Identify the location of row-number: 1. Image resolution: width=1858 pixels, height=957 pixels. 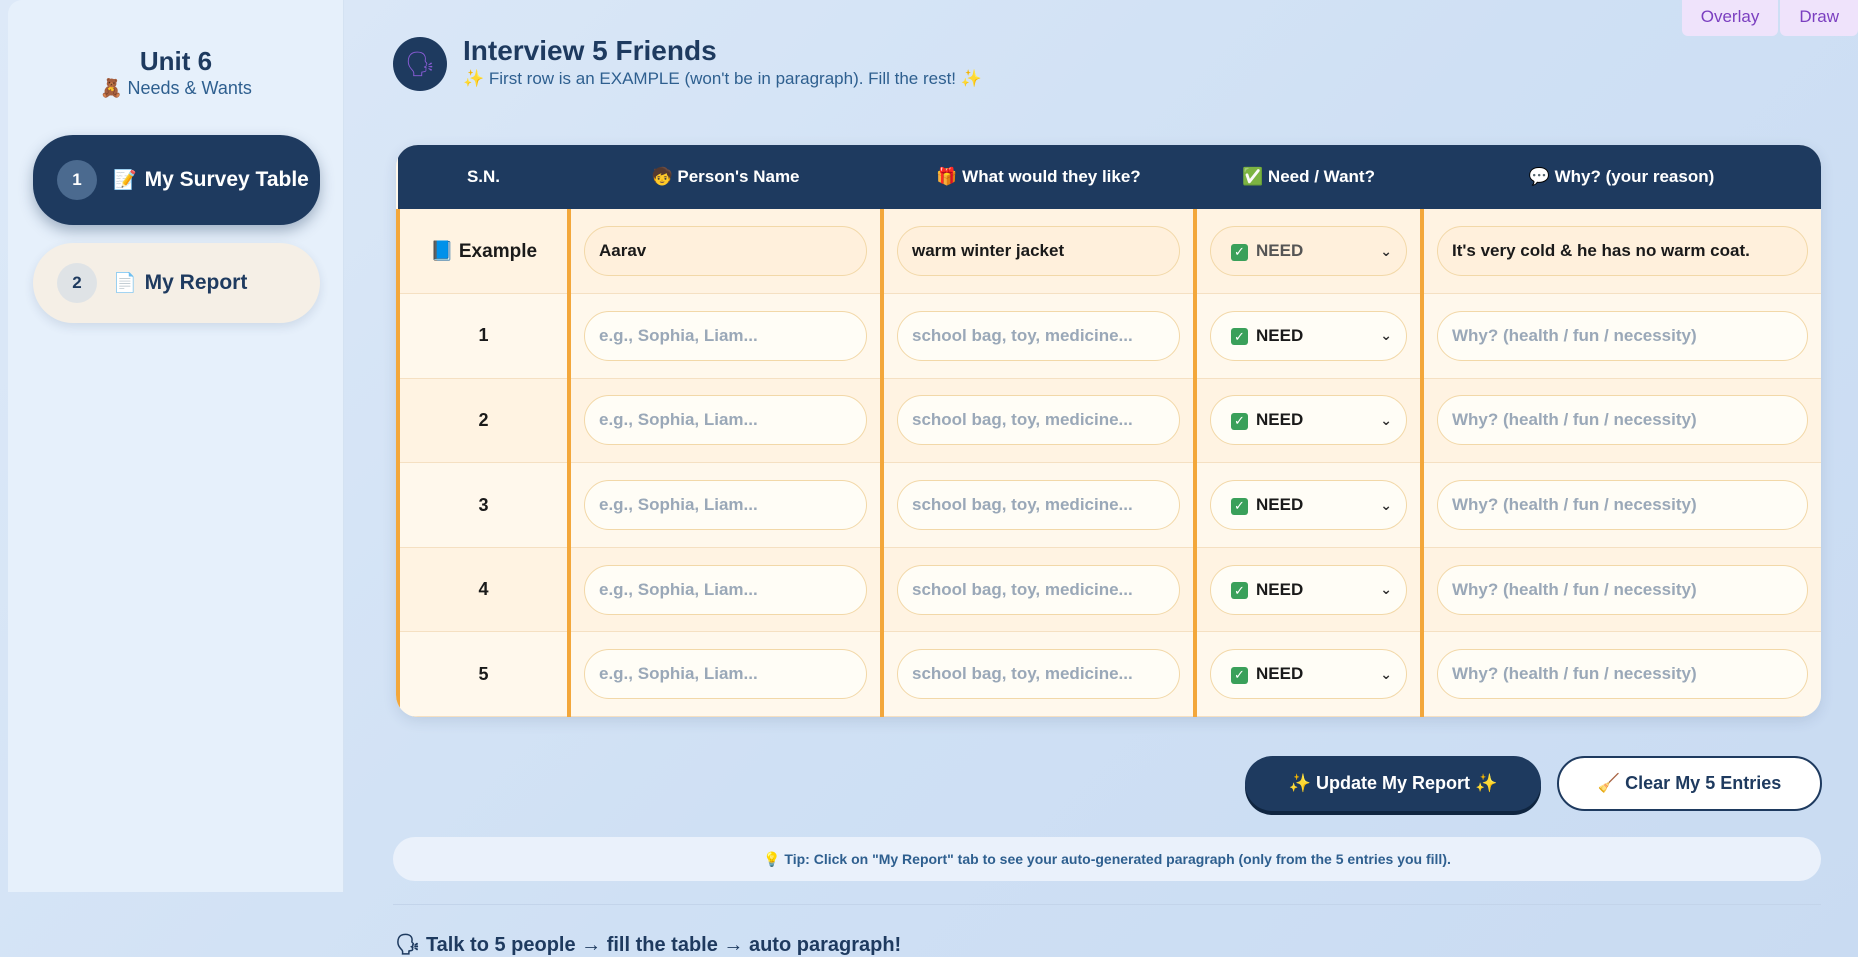
(483, 336).